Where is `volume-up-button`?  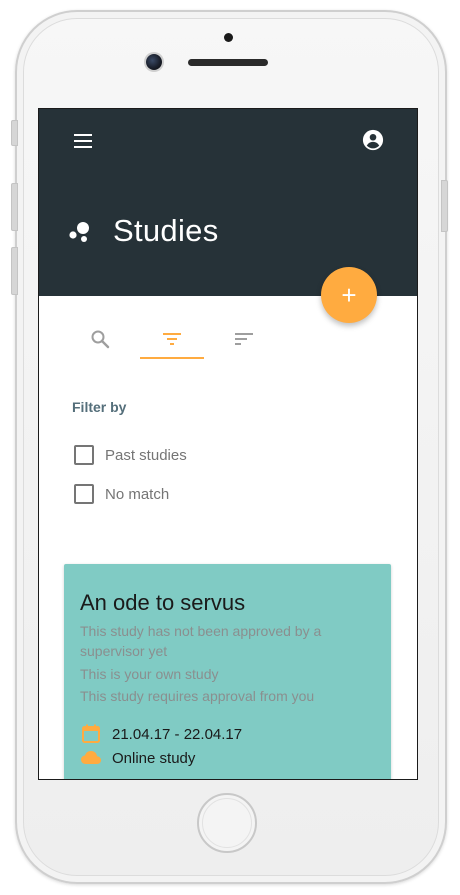 volume-up-button is located at coordinates (14, 207).